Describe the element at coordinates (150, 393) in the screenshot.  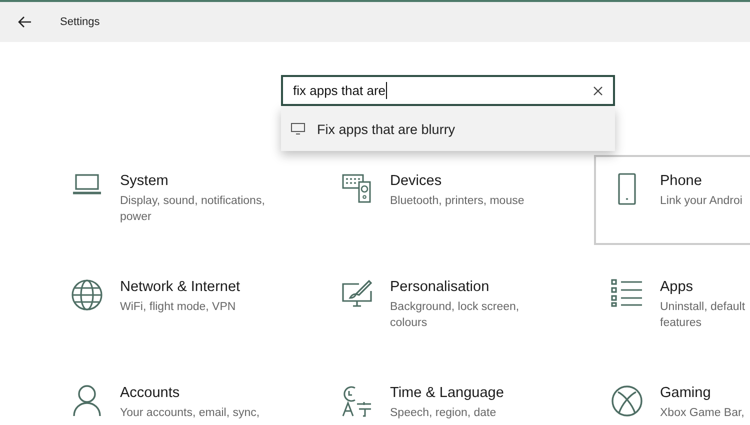
I see `category-title: Accounts` at that location.